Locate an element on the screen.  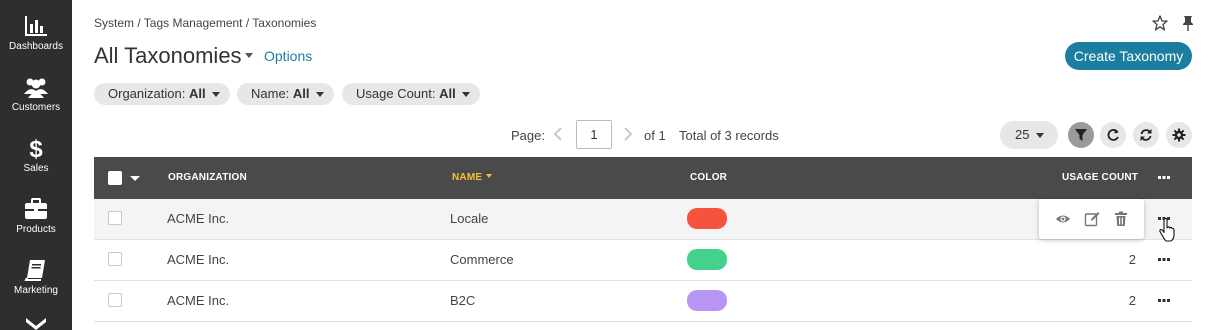
table-row: ACME Inc. B2C 2 is located at coordinates (643, 301).